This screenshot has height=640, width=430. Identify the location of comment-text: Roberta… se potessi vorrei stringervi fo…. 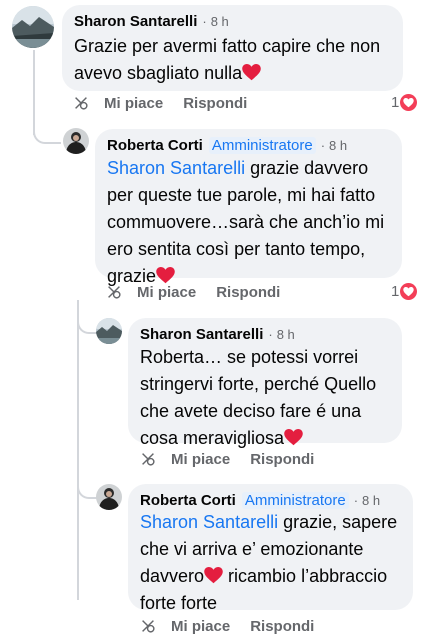
(258, 397).